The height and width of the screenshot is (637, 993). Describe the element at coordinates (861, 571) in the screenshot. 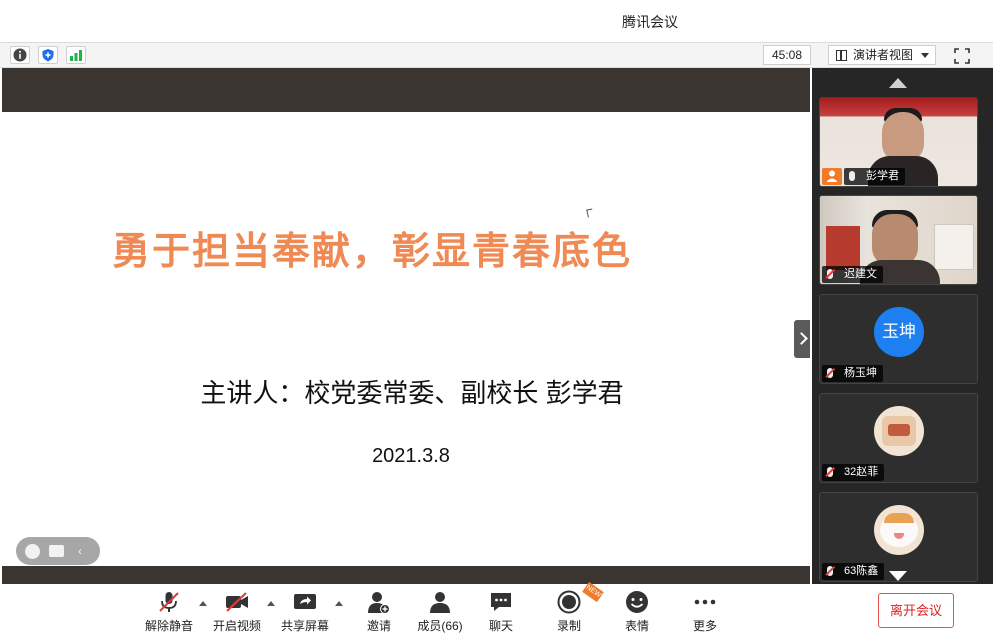

I see `participant-name: 63陈鑫` at that location.